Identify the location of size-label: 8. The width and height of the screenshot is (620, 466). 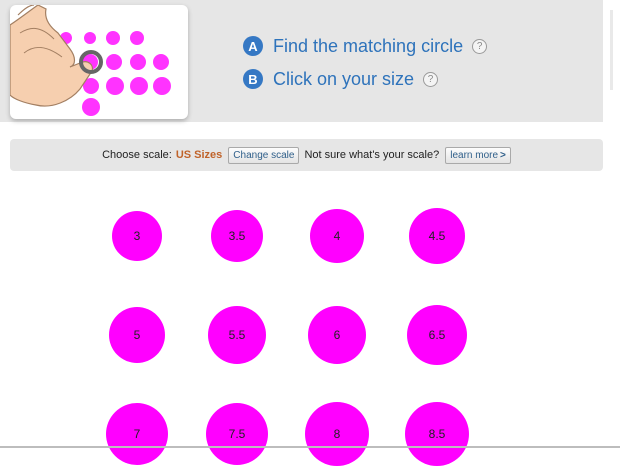
(337, 434).